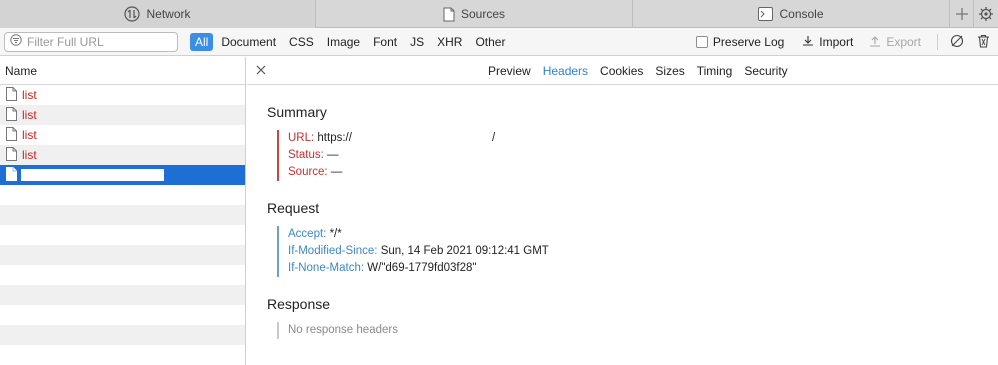 This screenshot has width=998, height=365. Describe the element at coordinates (509, 71) in the screenshot. I see `tab-preview: Preview` at that location.